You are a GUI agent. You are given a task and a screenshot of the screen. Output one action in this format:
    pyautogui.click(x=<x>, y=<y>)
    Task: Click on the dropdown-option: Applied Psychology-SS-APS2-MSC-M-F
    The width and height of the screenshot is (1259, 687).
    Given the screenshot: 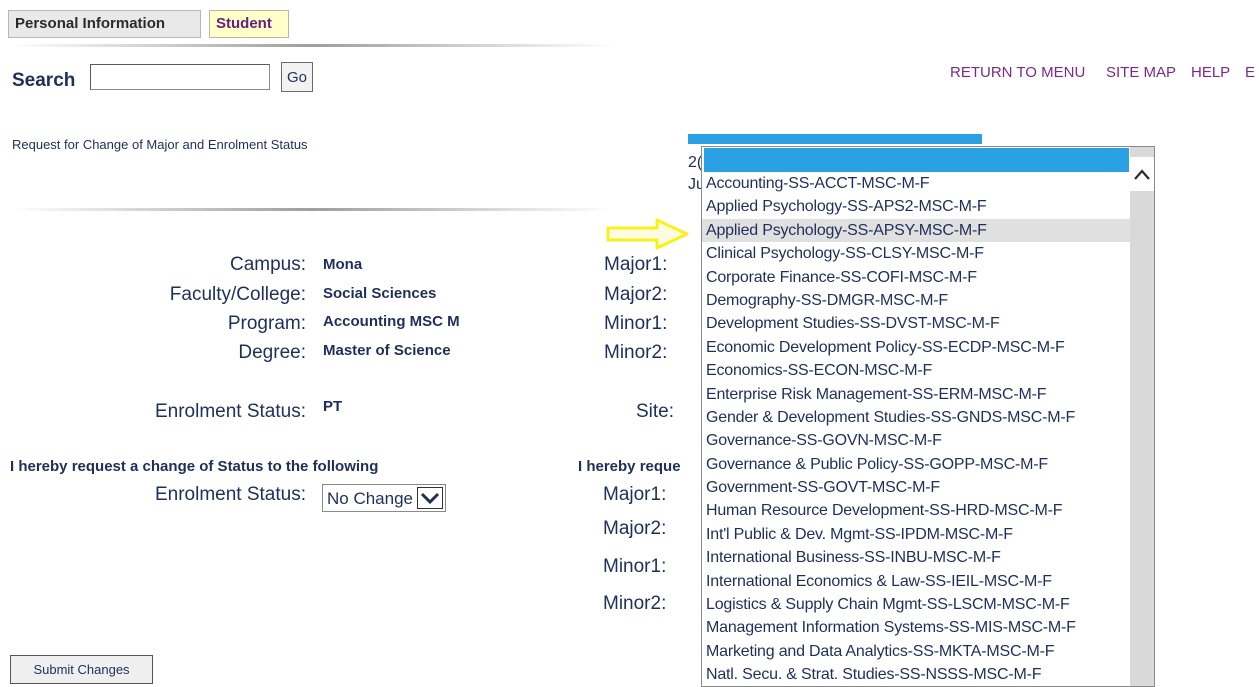 What is the action you would take?
    pyautogui.click(x=916, y=206)
    